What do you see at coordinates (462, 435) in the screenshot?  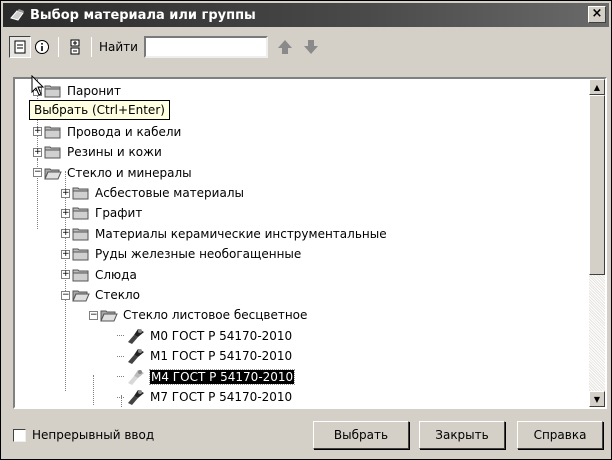 I see `close-button: Закрыть` at bounding box center [462, 435].